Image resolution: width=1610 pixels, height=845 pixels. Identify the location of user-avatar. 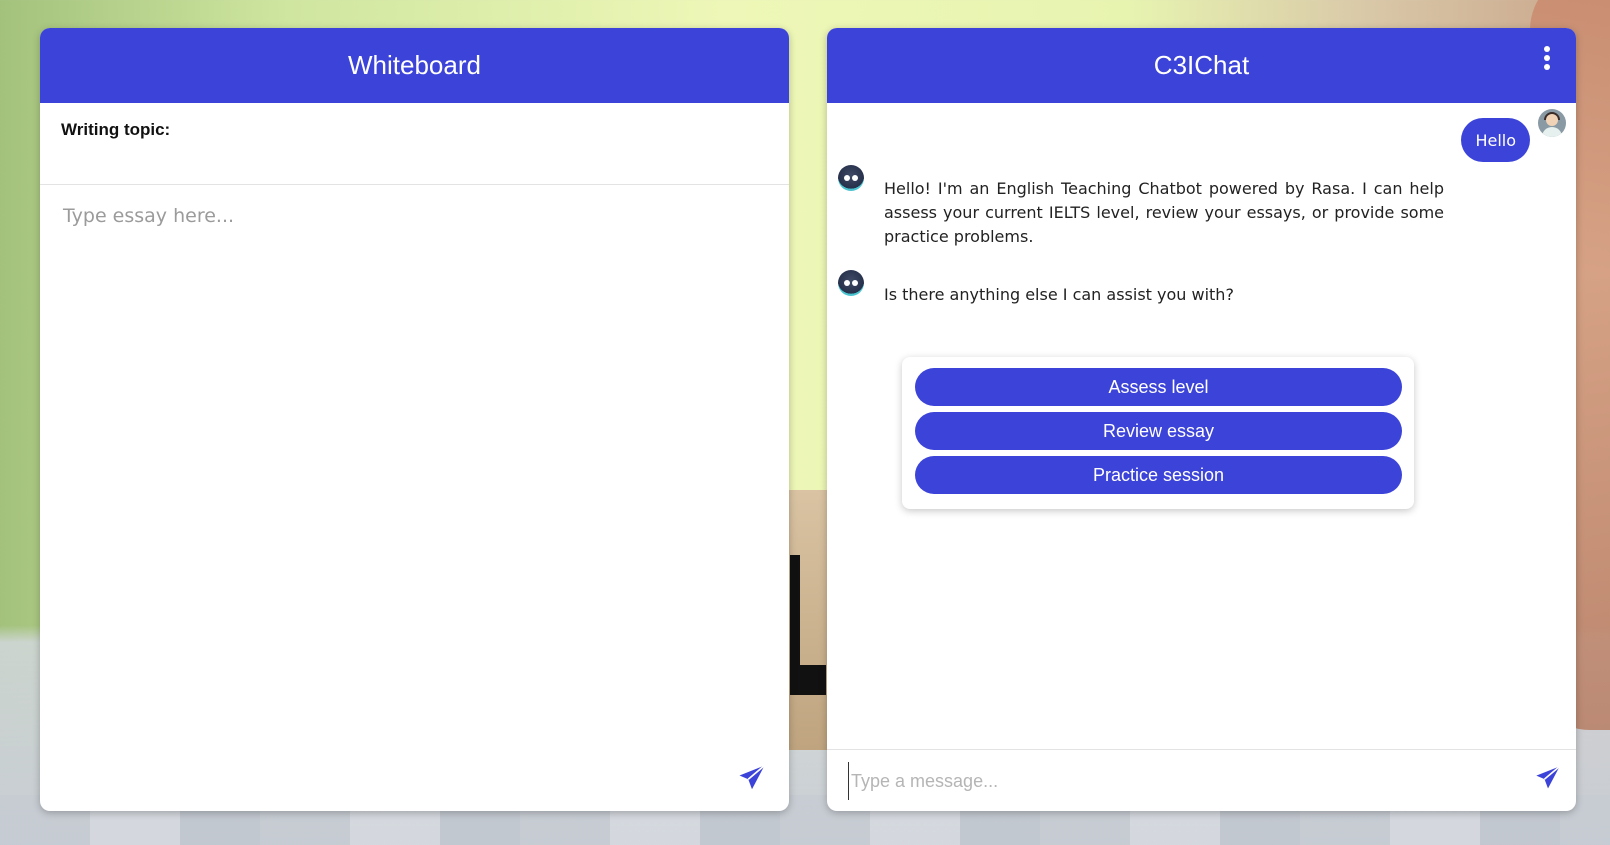
(1552, 123).